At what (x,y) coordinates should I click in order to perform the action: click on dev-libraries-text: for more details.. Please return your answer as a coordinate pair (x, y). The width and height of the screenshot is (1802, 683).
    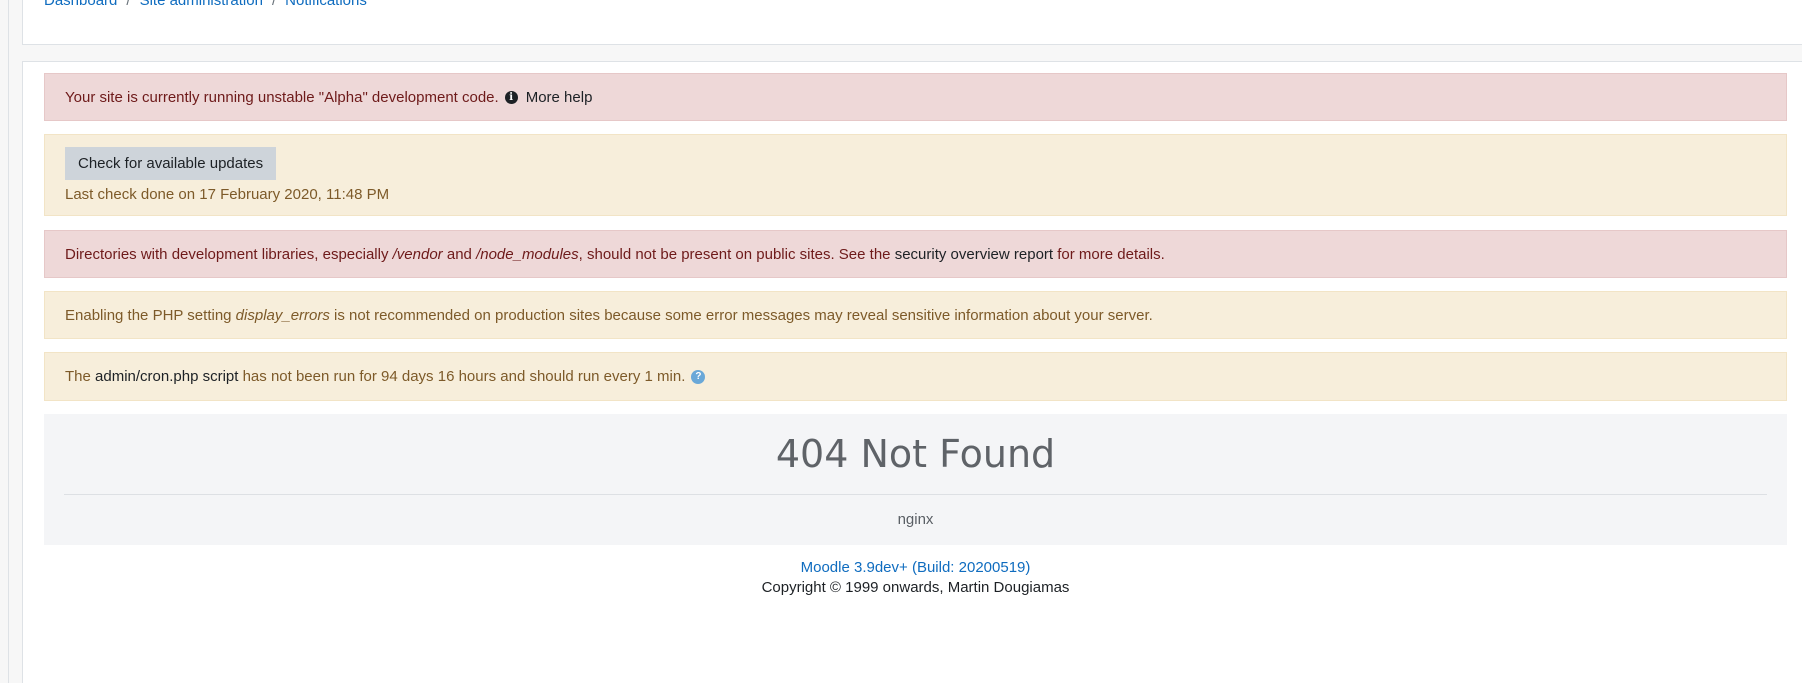
    Looking at the image, I should click on (1109, 254).